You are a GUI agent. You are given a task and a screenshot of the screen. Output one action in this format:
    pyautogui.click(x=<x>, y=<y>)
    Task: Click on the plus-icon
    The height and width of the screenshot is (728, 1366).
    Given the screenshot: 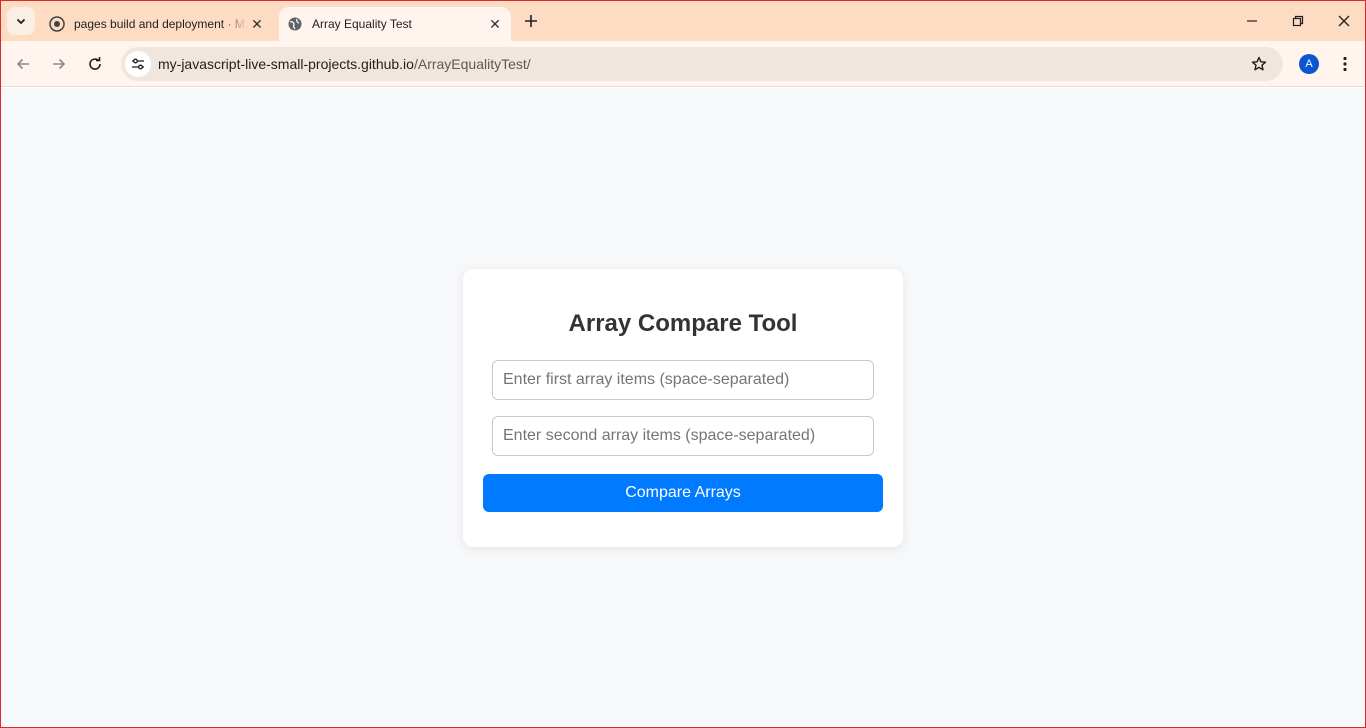 What is the action you would take?
    pyautogui.click(x=531, y=21)
    